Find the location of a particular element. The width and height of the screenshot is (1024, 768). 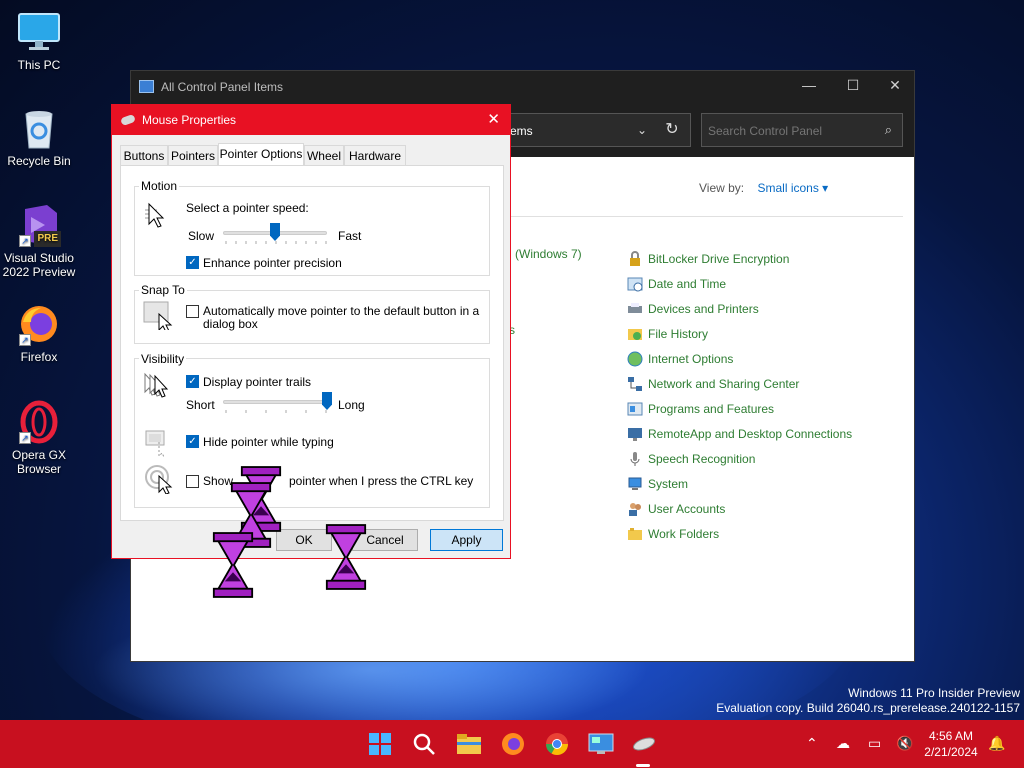

control-panel-icon is located at coordinates (146, 86).